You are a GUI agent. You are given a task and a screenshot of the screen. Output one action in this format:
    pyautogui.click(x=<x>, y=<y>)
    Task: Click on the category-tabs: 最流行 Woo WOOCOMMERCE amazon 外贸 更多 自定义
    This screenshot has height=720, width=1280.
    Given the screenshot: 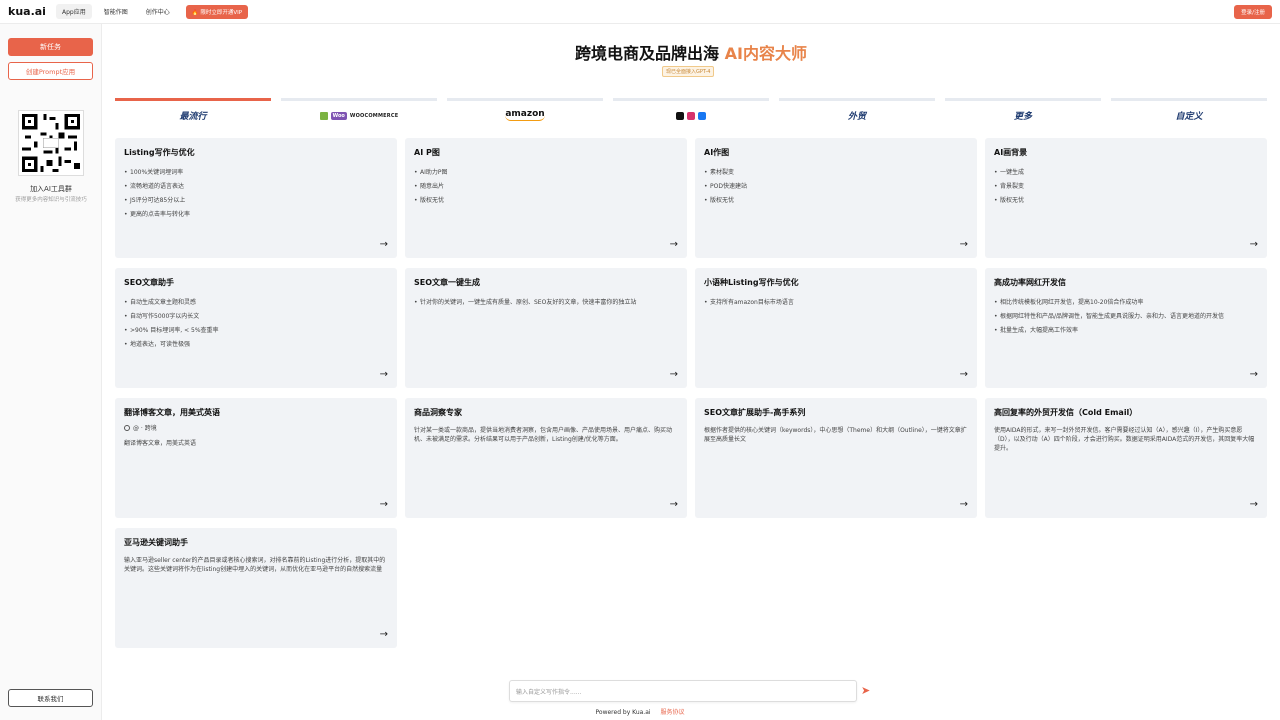 What is the action you would take?
    pyautogui.click(x=691, y=111)
    